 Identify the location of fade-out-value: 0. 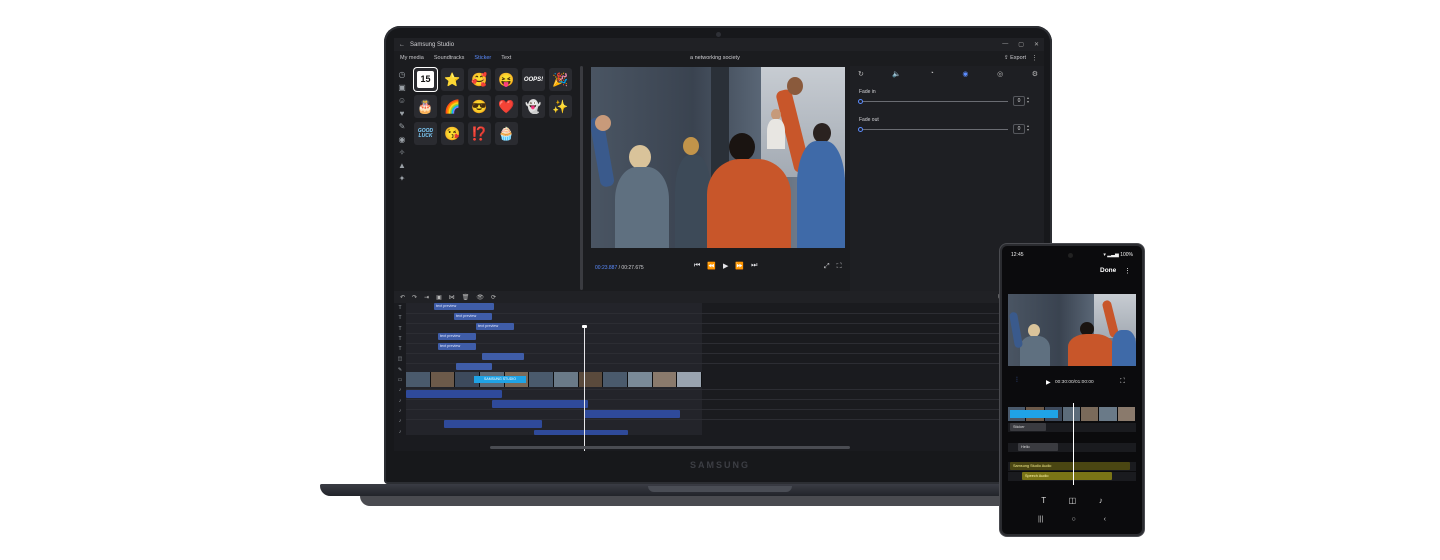
(1019, 129).